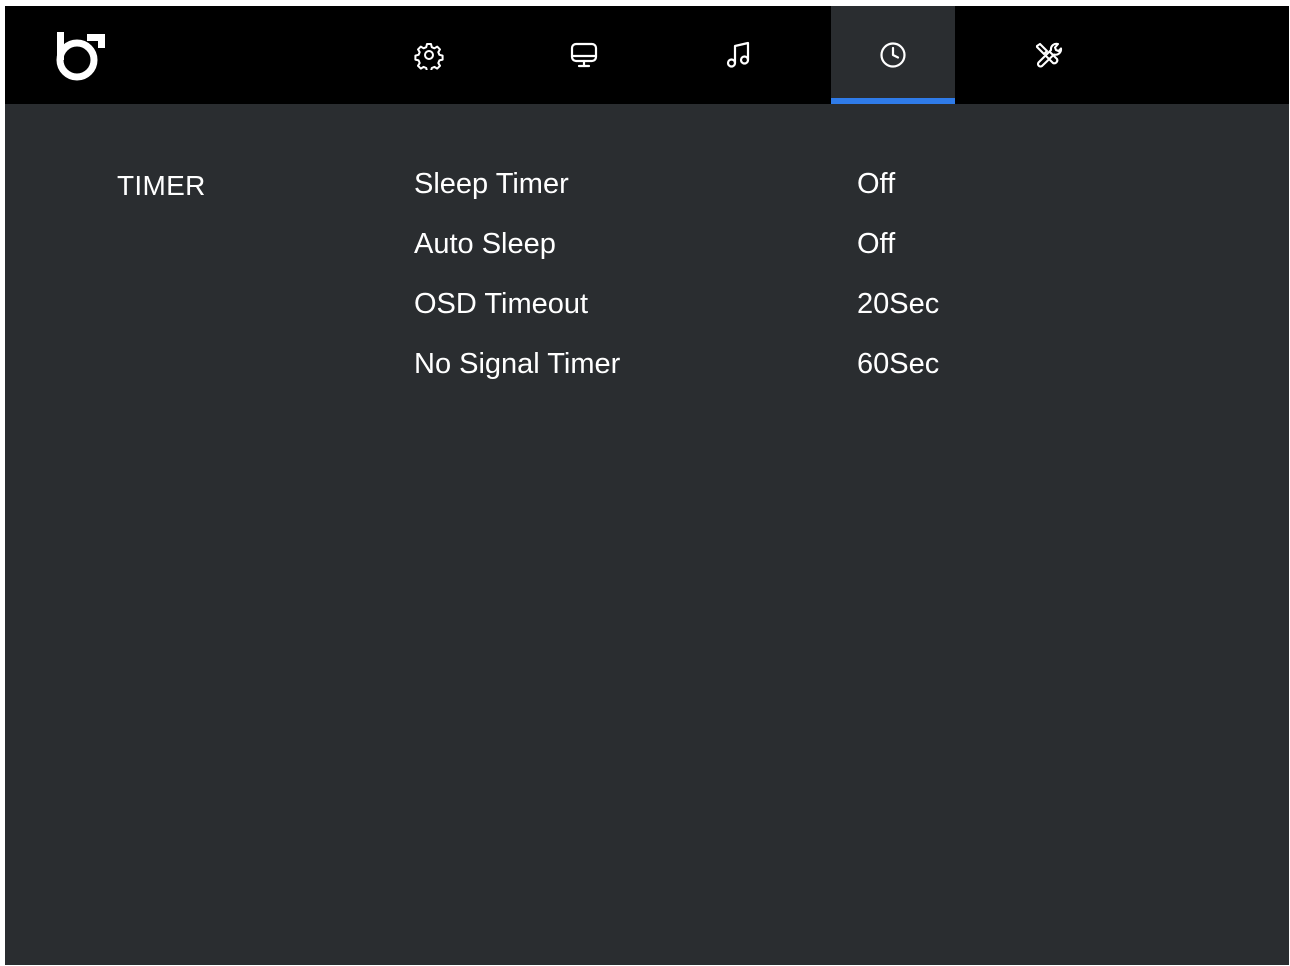  Describe the element at coordinates (491, 184) in the screenshot. I see `menu-item-label: Sleep Timer` at that location.